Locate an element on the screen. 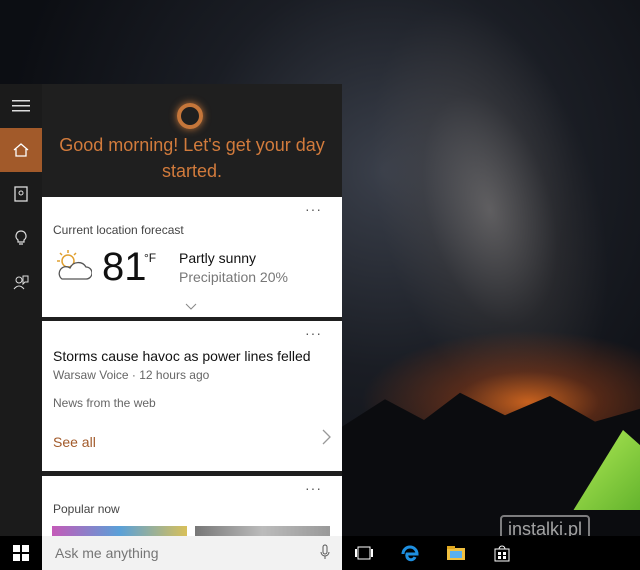 The width and height of the screenshot is (640, 570). see-all-link: See all is located at coordinates (74, 442).